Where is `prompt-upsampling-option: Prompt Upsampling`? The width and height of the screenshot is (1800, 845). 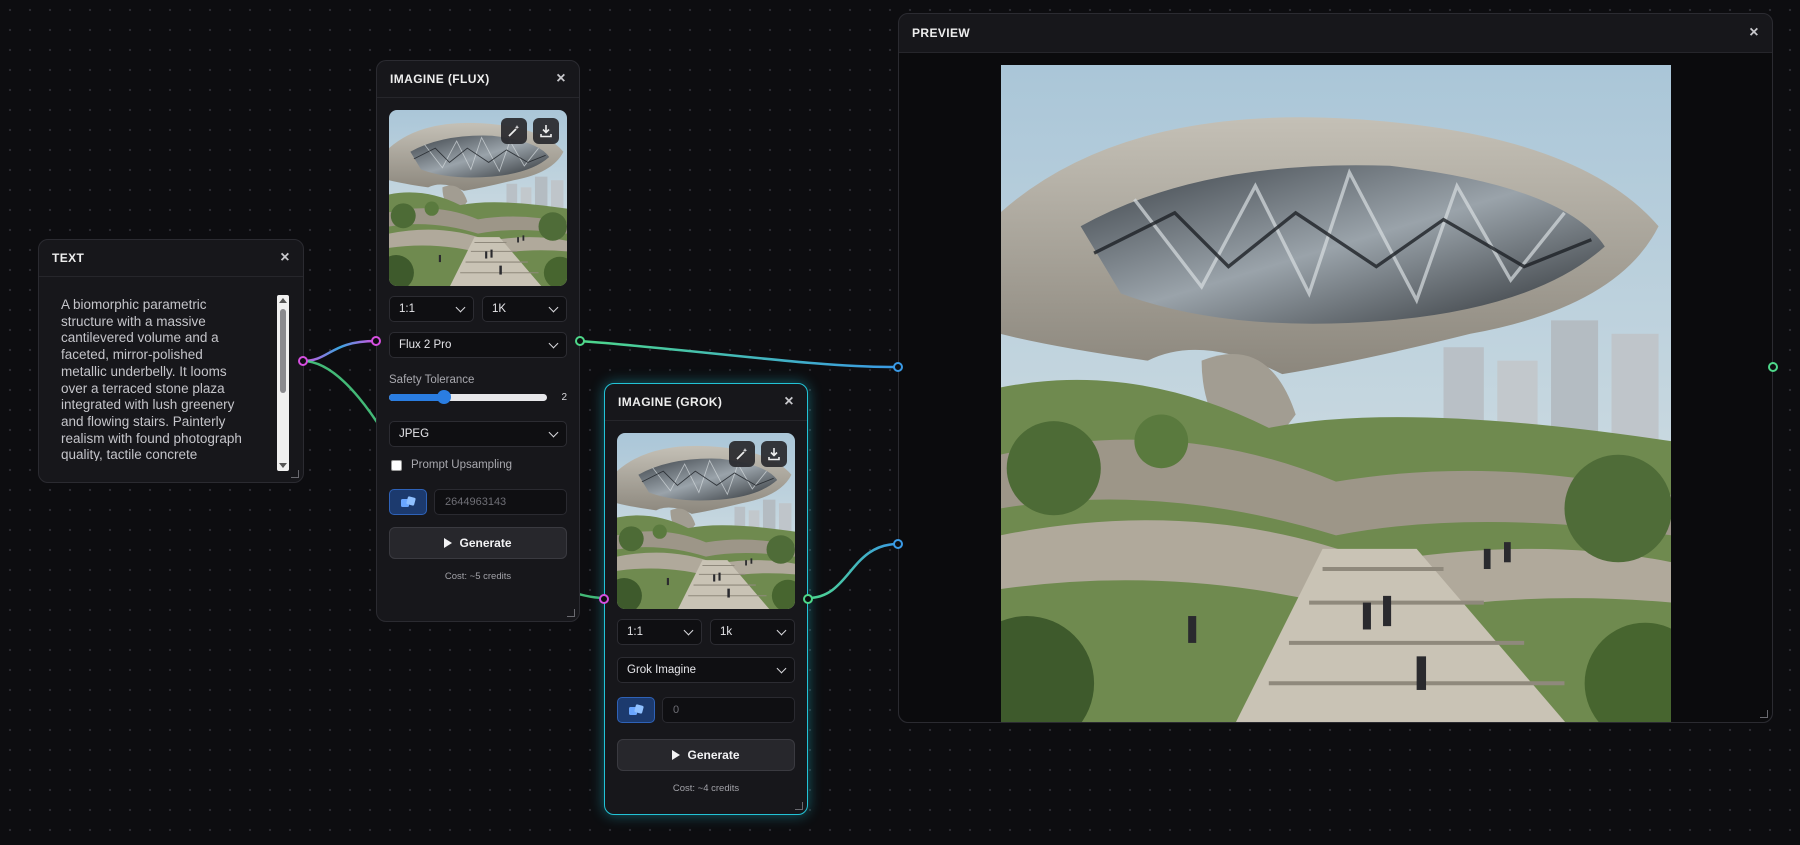
prompt-upsampling-option: Prompt Upsampling is located at coordinates (479, 465).